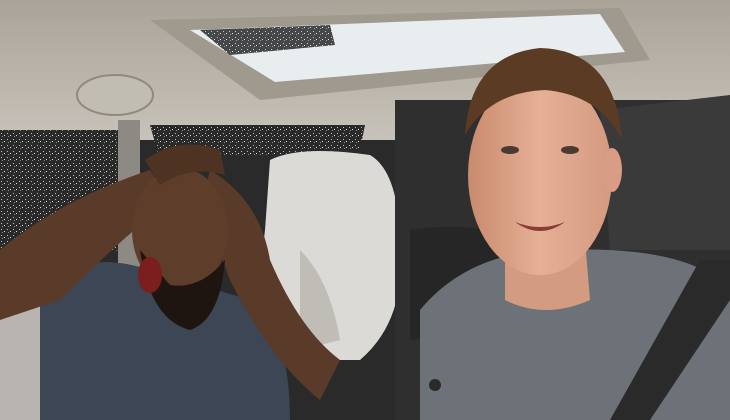 The image size is (730, 420). Describe the element at coordinates (115, 95) in the screenshot. I see `dome-light` at that location.